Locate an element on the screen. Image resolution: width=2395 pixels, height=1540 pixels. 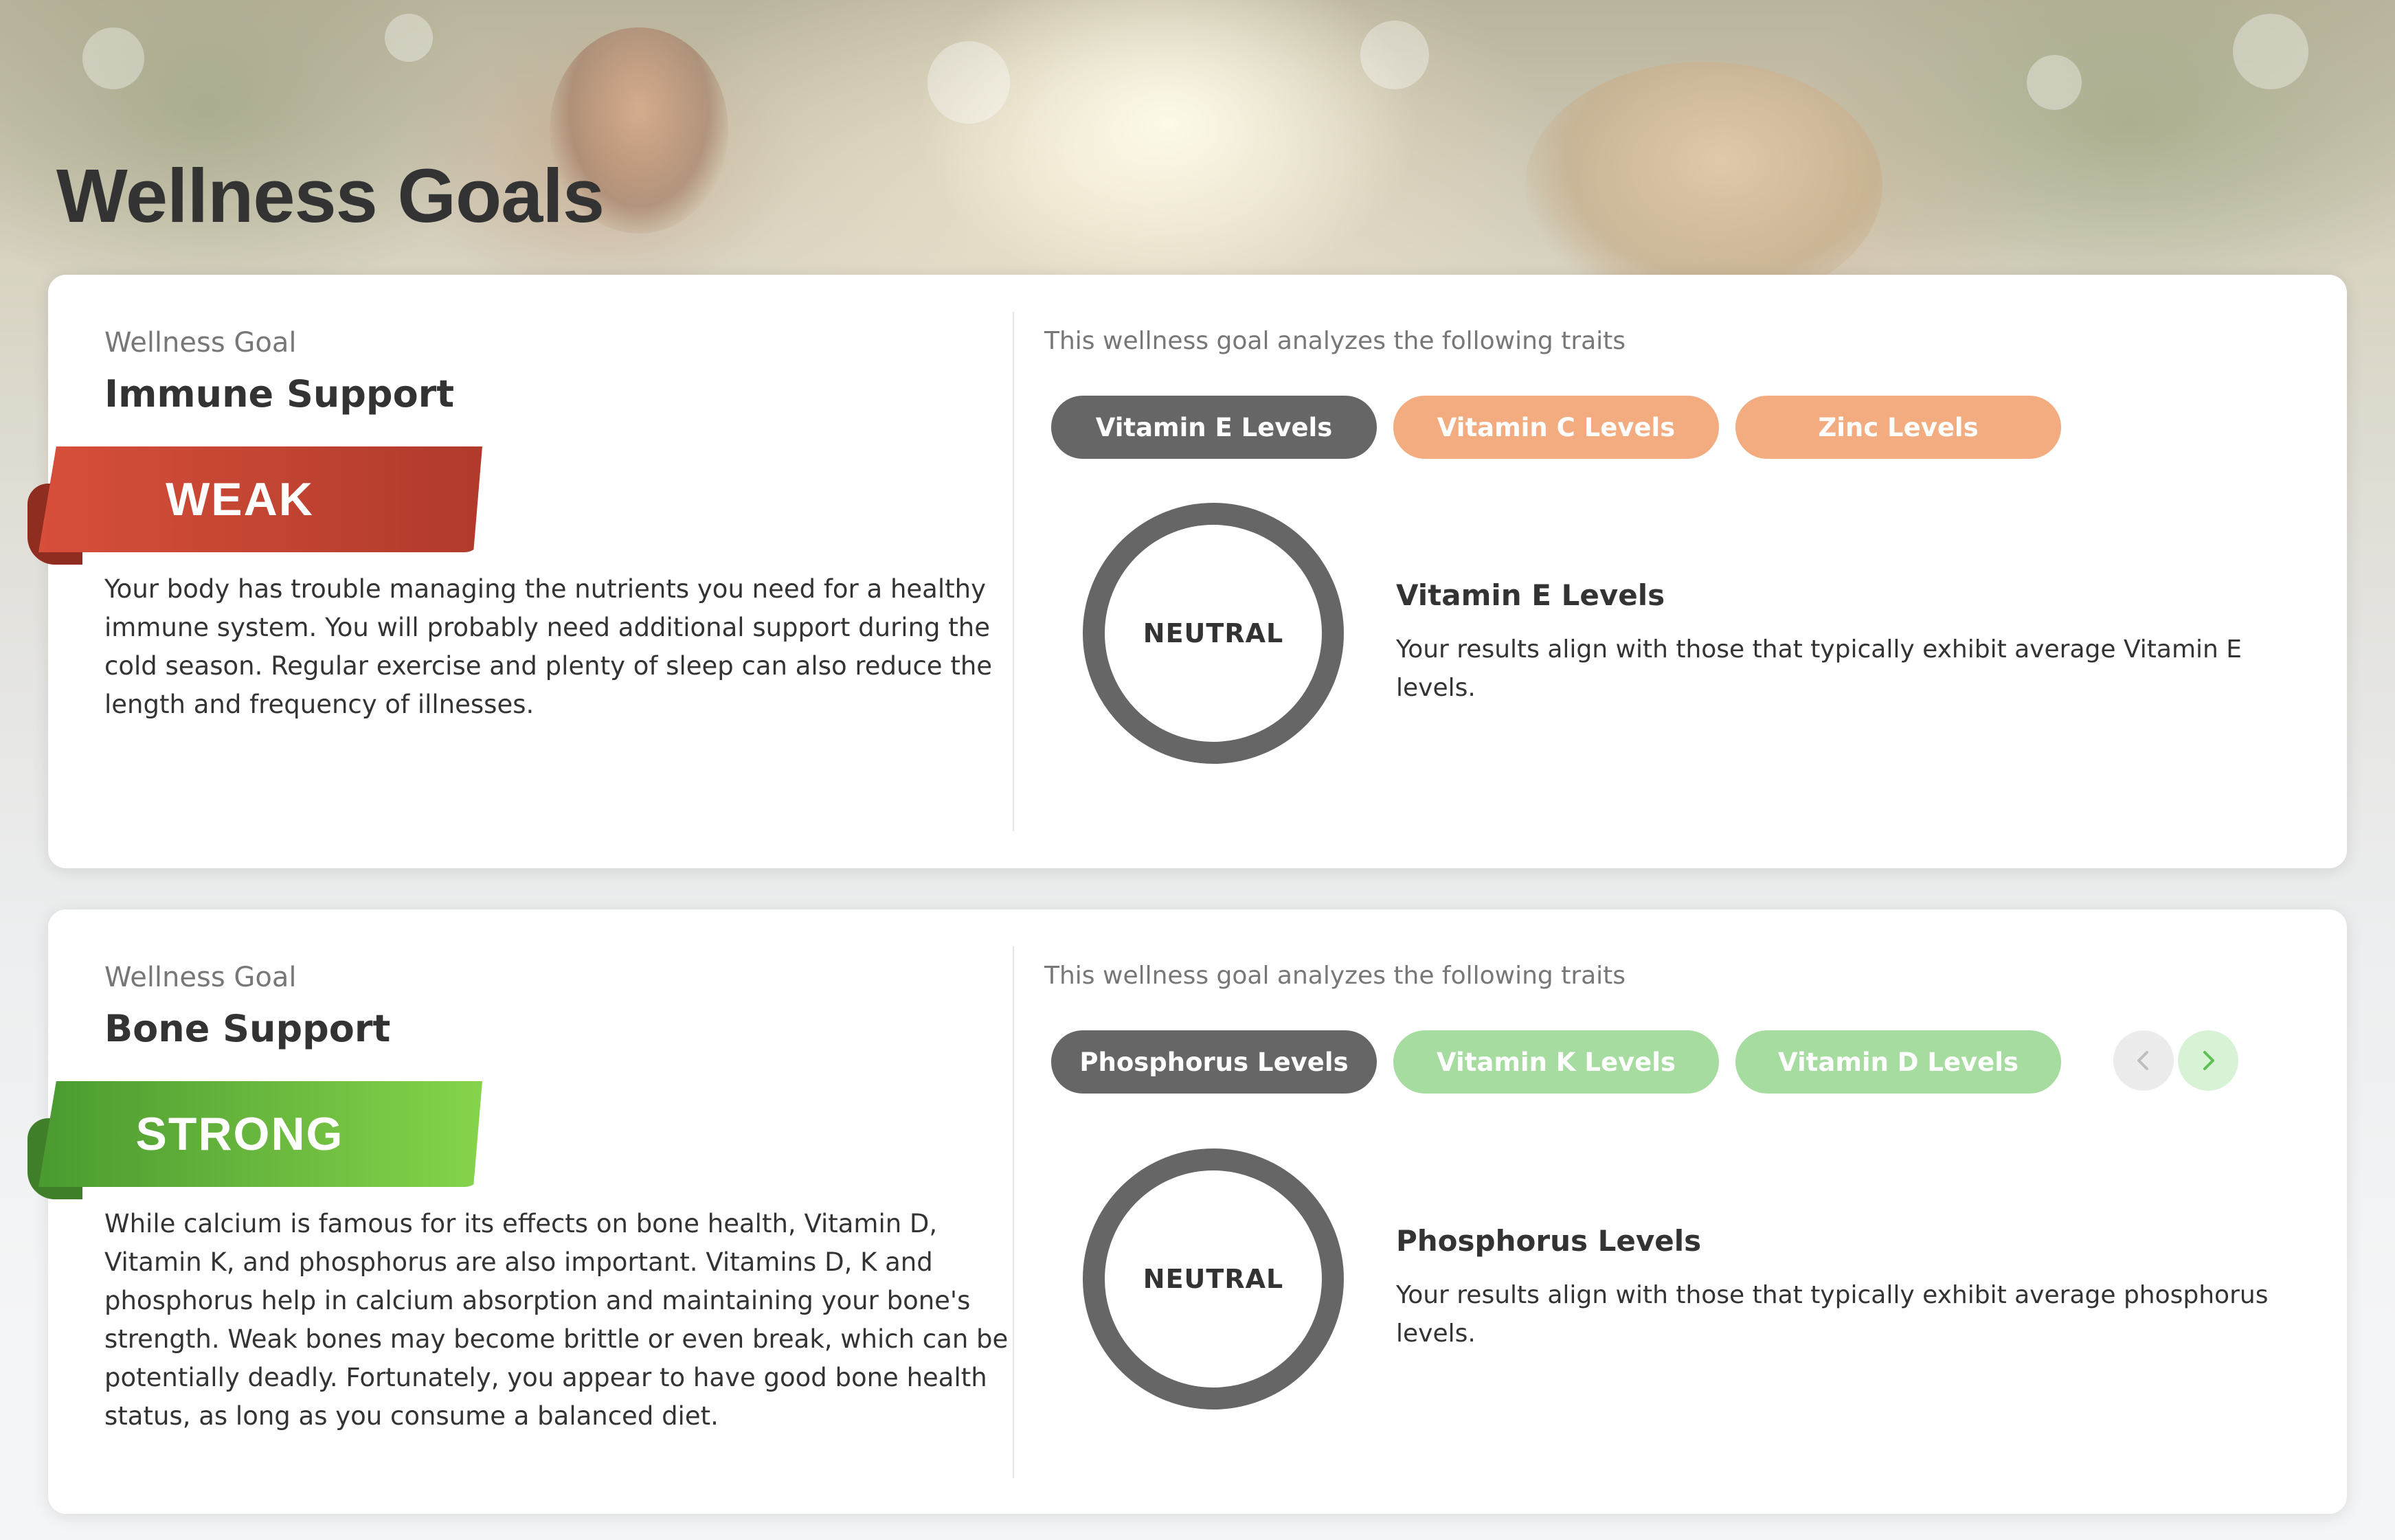
carousel-next-button is located at coordinates (2208, 1060).